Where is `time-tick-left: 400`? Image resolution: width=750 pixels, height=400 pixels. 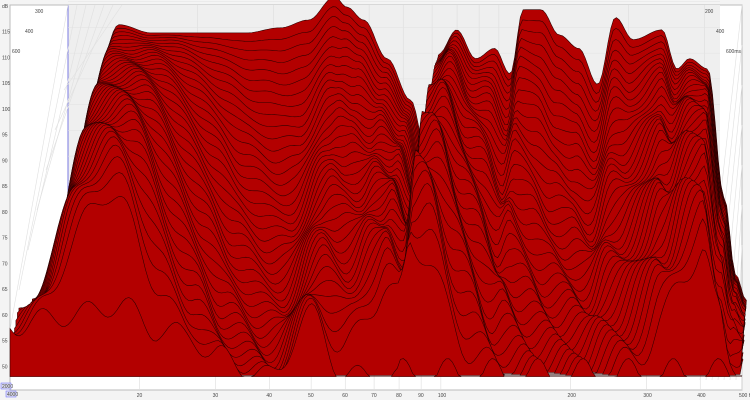 time-tick-left: 400 is located at coordinates (29, 32).